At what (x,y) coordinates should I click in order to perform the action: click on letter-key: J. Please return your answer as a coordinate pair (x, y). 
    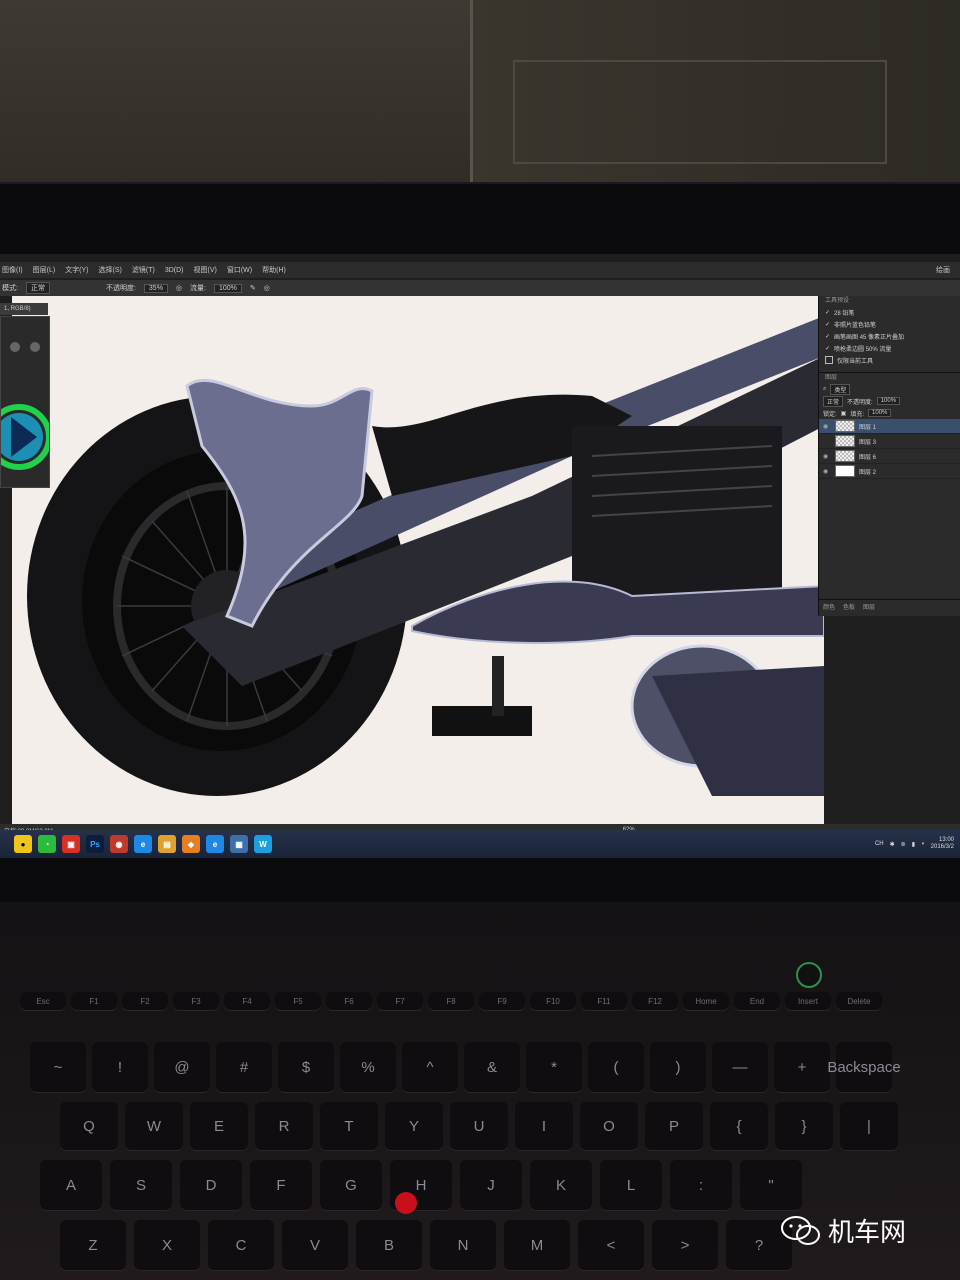
    Looking at the image, I should click on (491, 1185).